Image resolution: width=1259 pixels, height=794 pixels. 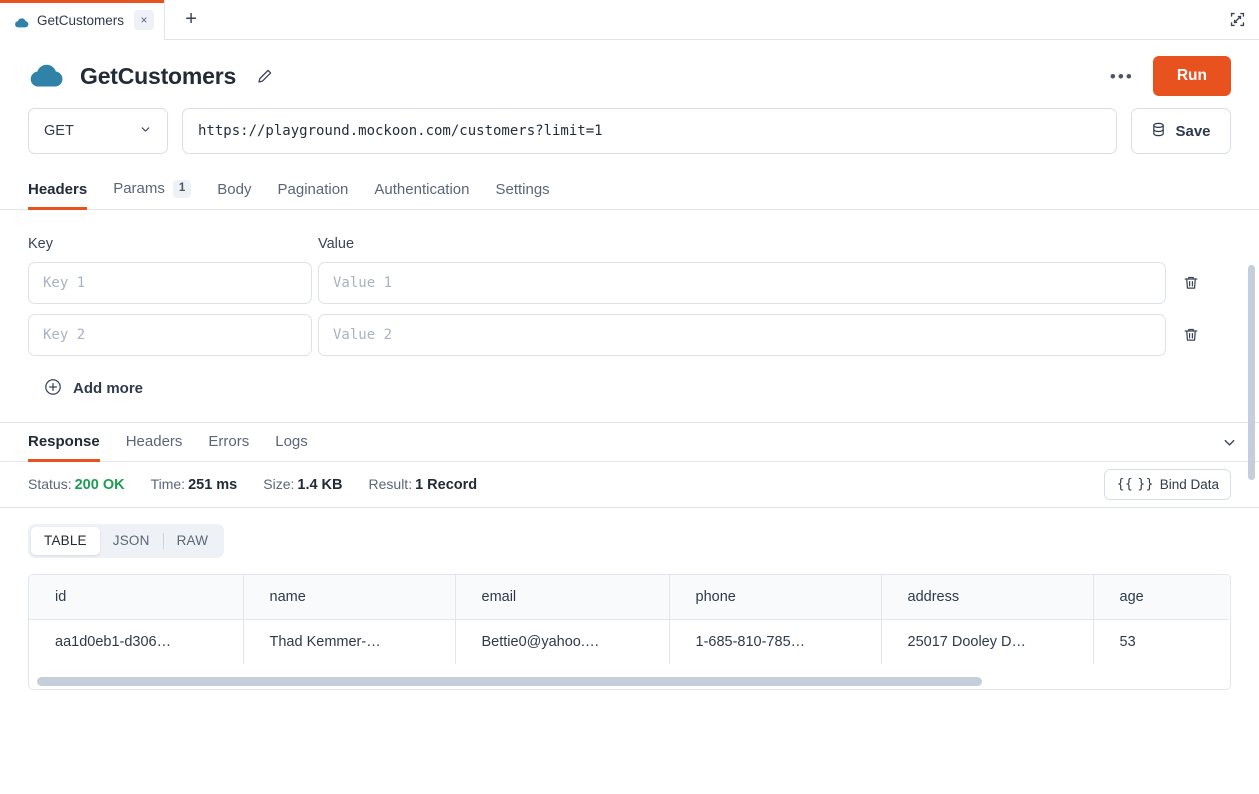 I want to click on response-tabs: Response Headers Errors Logs, so click(x=629, y=447).